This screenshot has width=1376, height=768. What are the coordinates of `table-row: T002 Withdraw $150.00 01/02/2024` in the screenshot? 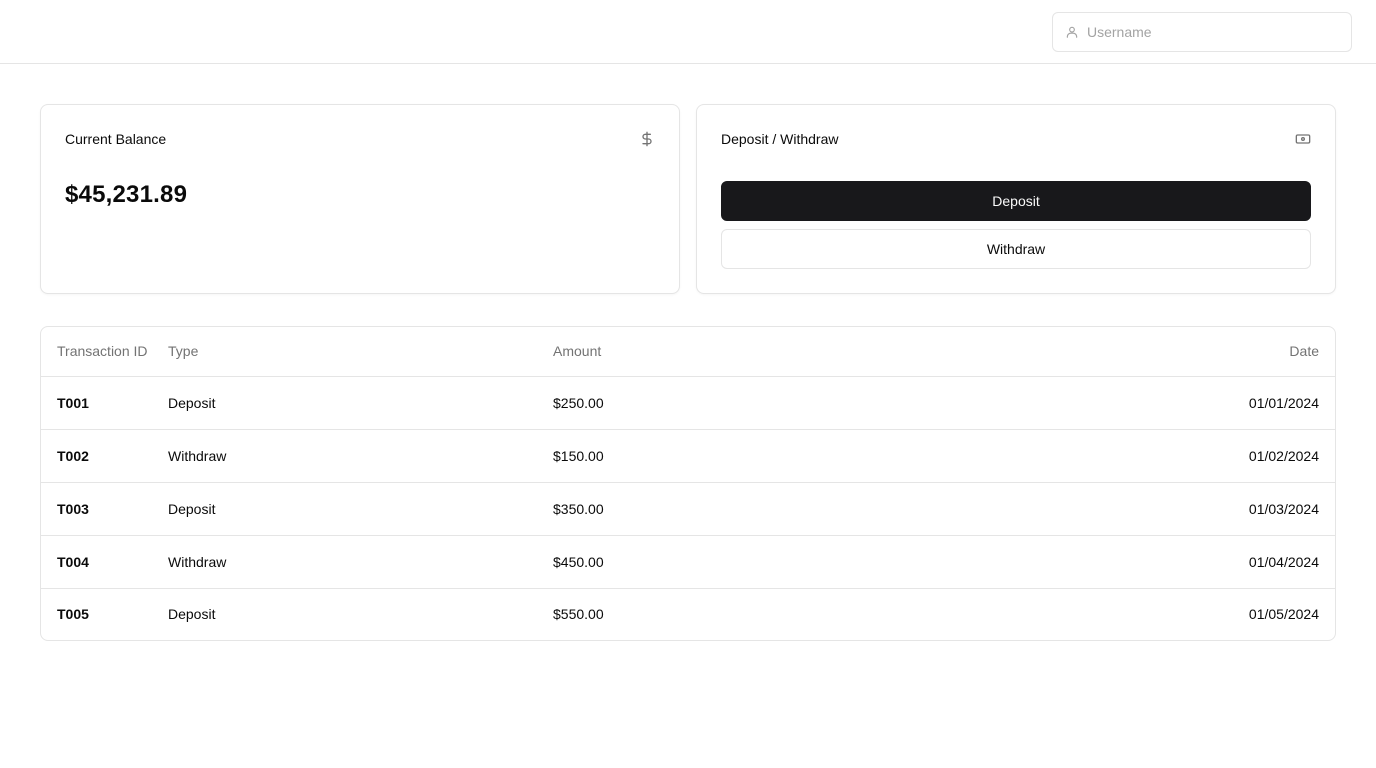 It's located at (688, 455).